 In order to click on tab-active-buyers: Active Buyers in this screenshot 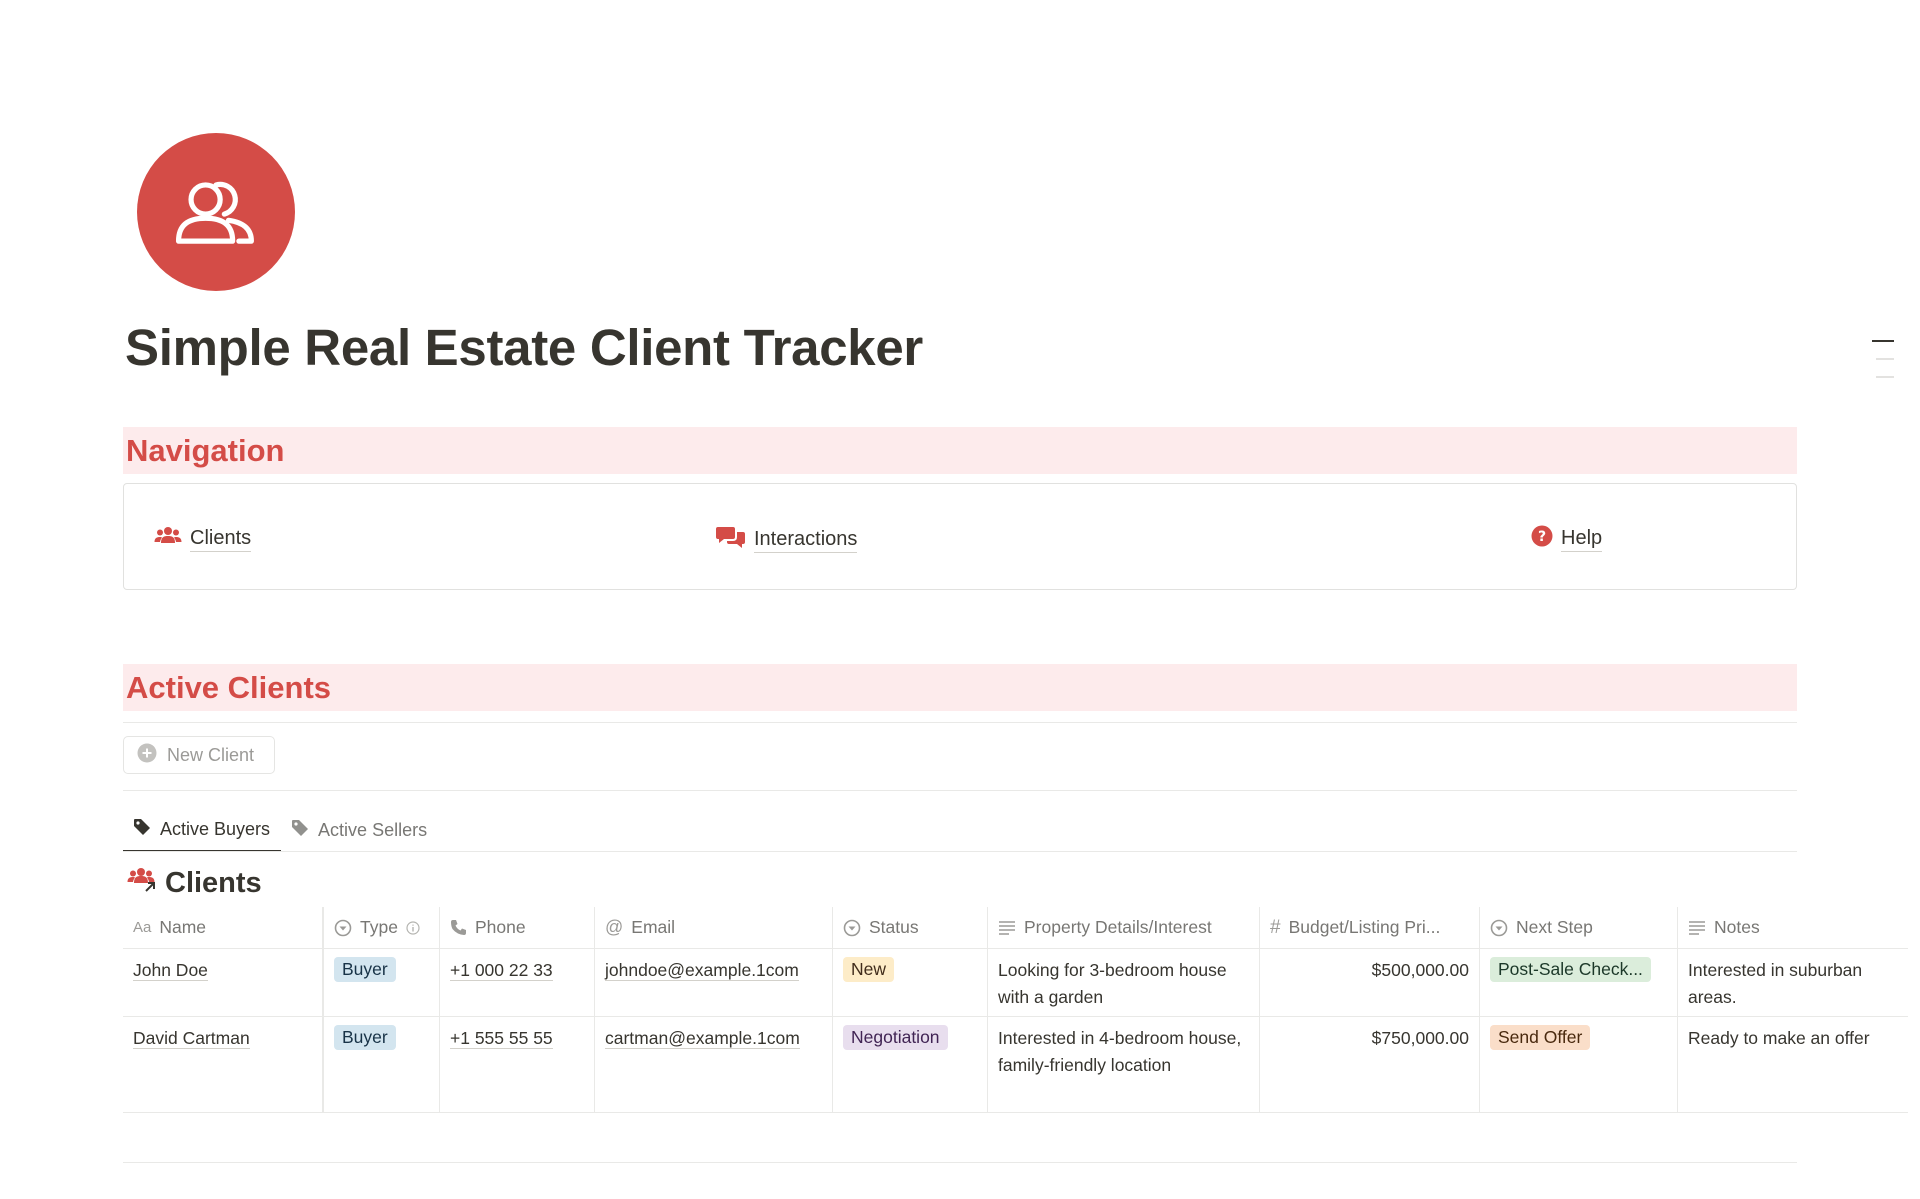, I will do `click(202, 830)`.